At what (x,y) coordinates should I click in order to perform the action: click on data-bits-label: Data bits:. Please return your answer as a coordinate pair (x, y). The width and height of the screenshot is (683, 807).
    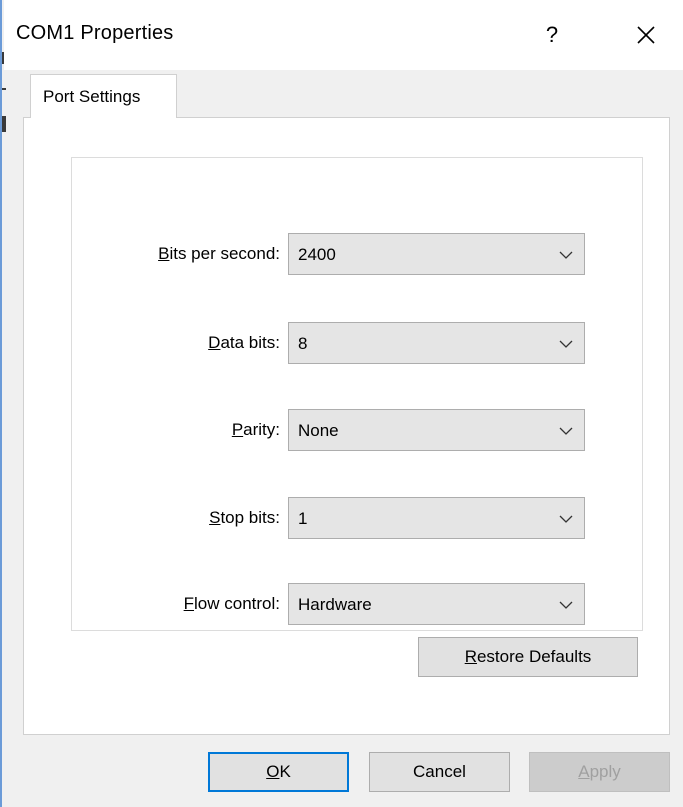
    Looking at the image, I should click on (244, 342).